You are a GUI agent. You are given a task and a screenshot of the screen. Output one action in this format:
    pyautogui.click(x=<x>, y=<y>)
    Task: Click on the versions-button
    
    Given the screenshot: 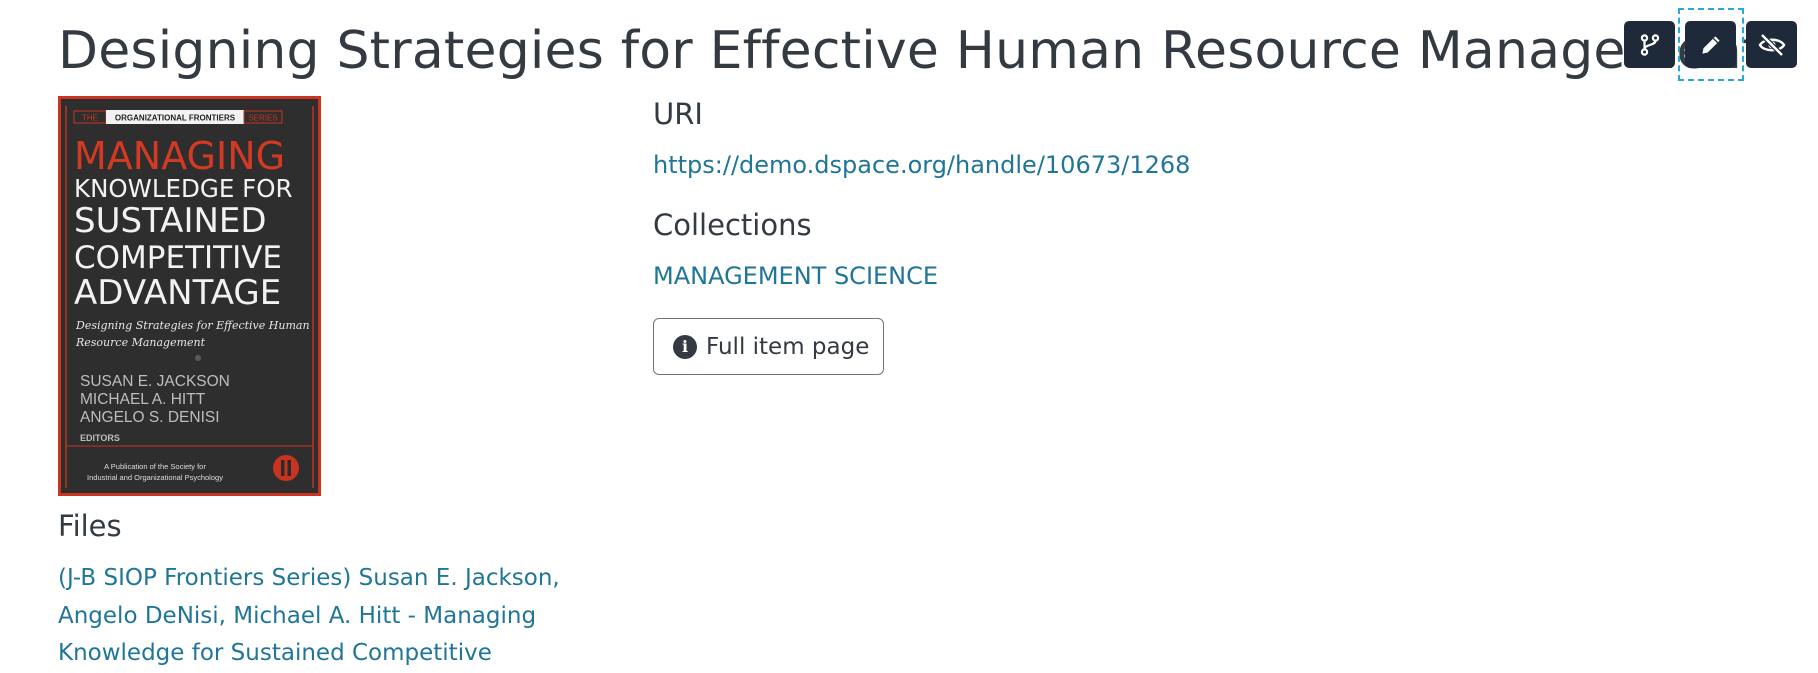 What is the action you would take?
    pyautogui.click(x=1649, y=44)
    